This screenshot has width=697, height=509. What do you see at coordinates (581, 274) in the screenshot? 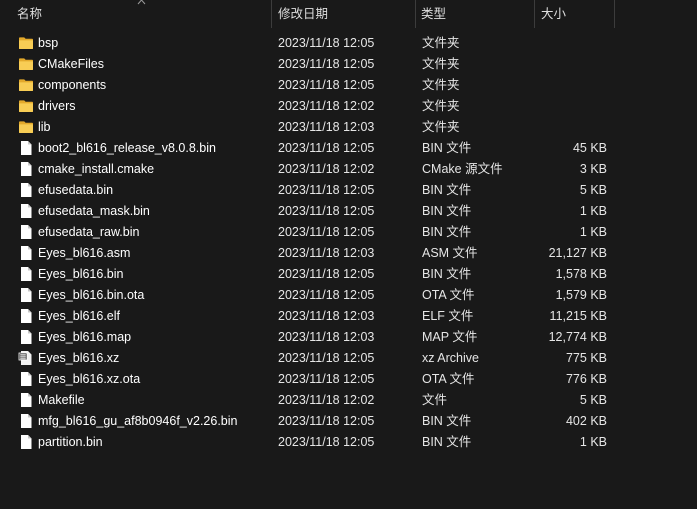
I see `file-size: 1,578 KB` at bounding box center [581, 274].